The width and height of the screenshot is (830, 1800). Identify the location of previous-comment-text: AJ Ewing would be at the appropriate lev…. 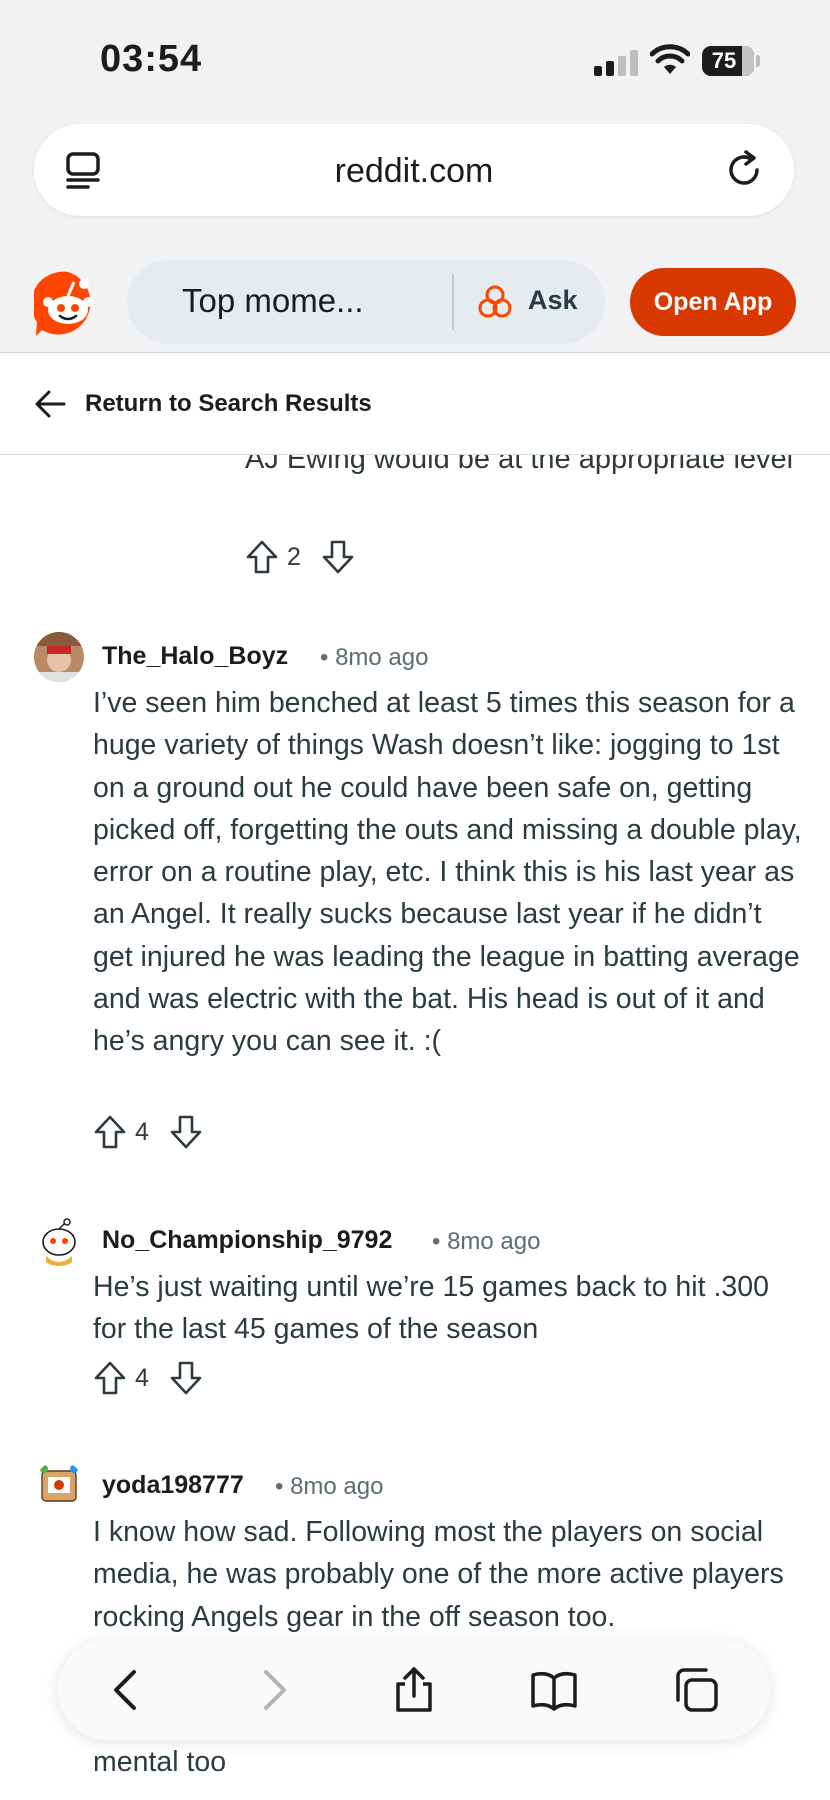
(519, 464).